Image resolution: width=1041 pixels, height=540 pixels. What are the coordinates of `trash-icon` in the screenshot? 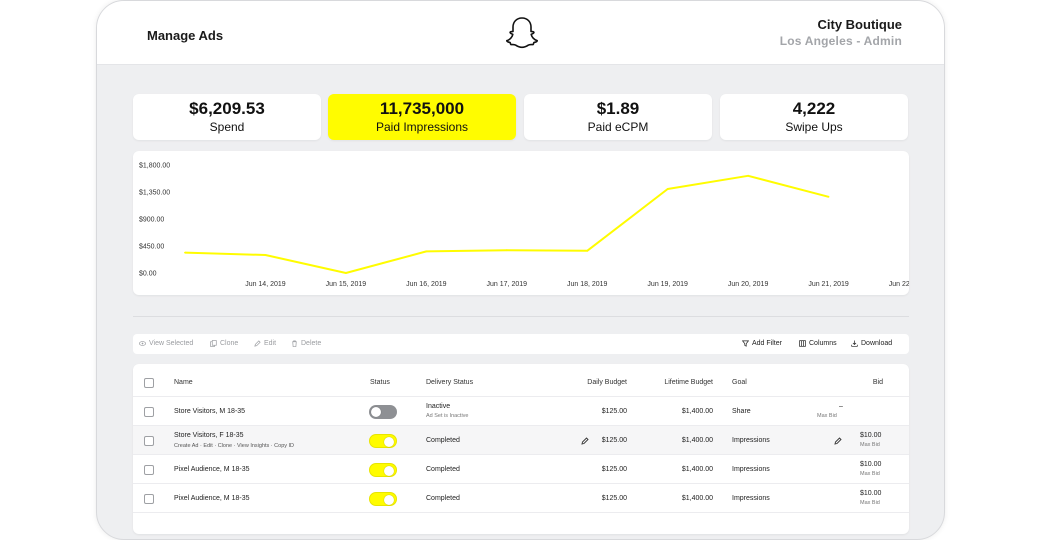 It's located at (294, 343).